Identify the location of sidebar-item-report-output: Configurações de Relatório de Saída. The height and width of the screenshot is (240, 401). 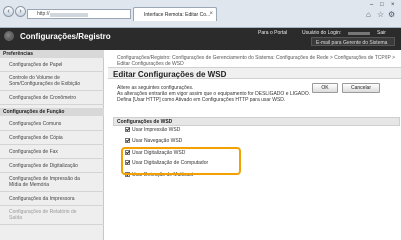
(52, 215).